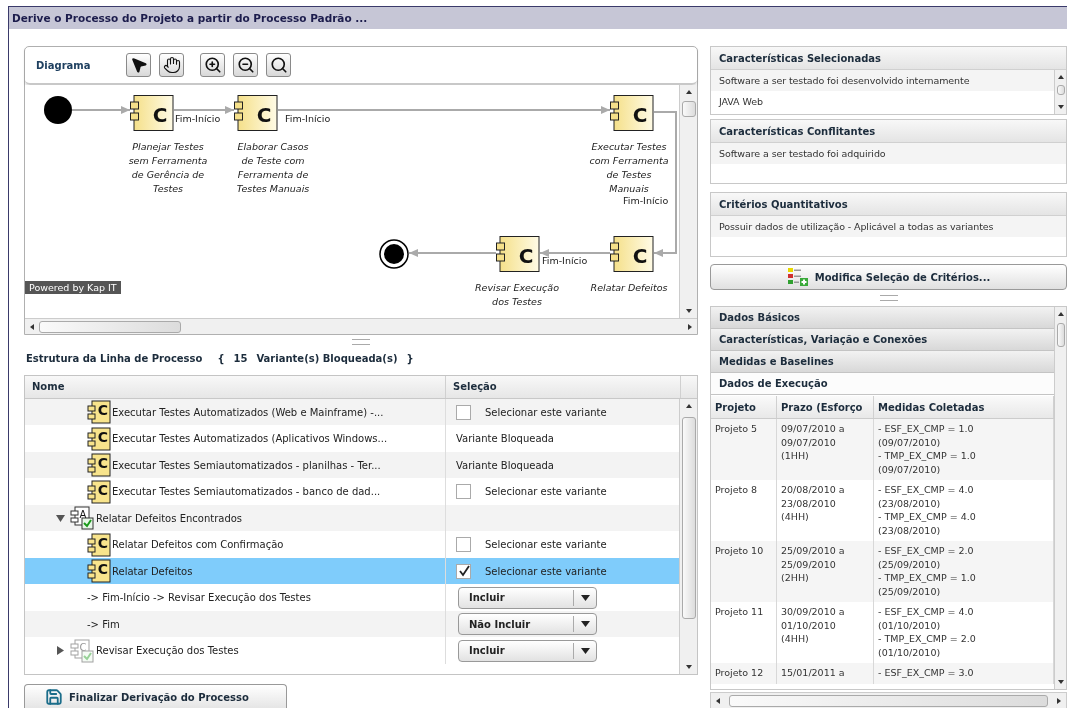 Image resolution: width=1067 pixels, height=708 pixels. What do you see at coordinates (882, 340) in the screenshot?
I see `accordion-header: Características, Variação e Conexões` at bounding box center [882, 340].